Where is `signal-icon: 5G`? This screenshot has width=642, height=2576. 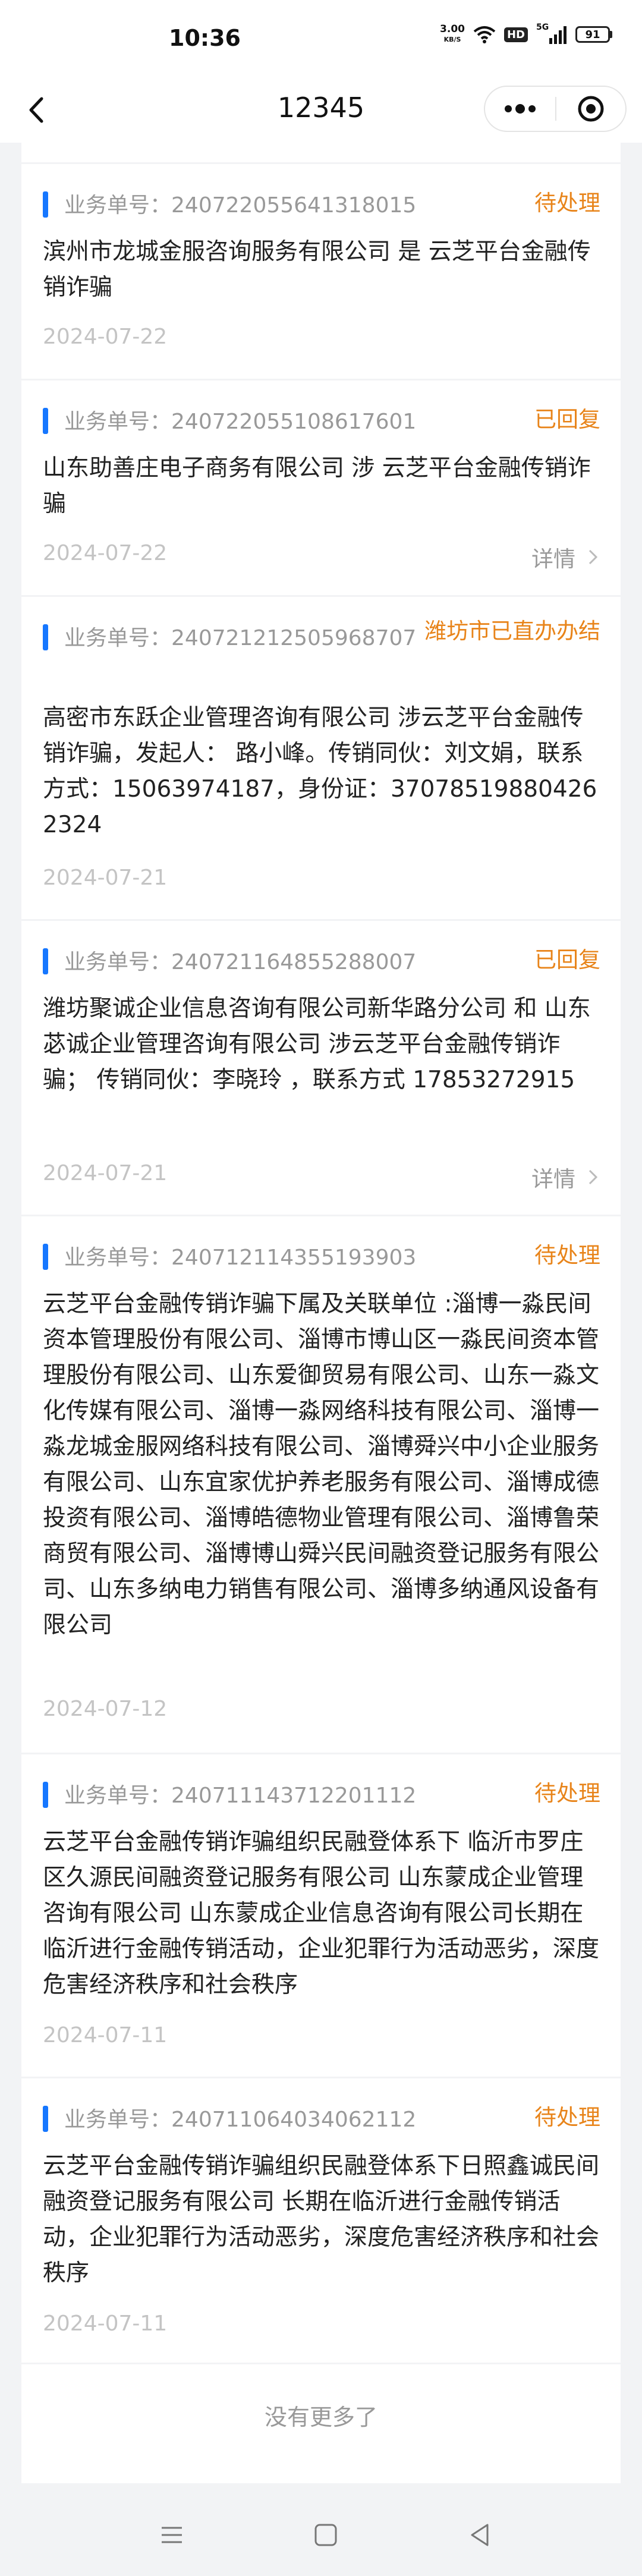 signal-icon: 5G is located at coordinates (551, 33).